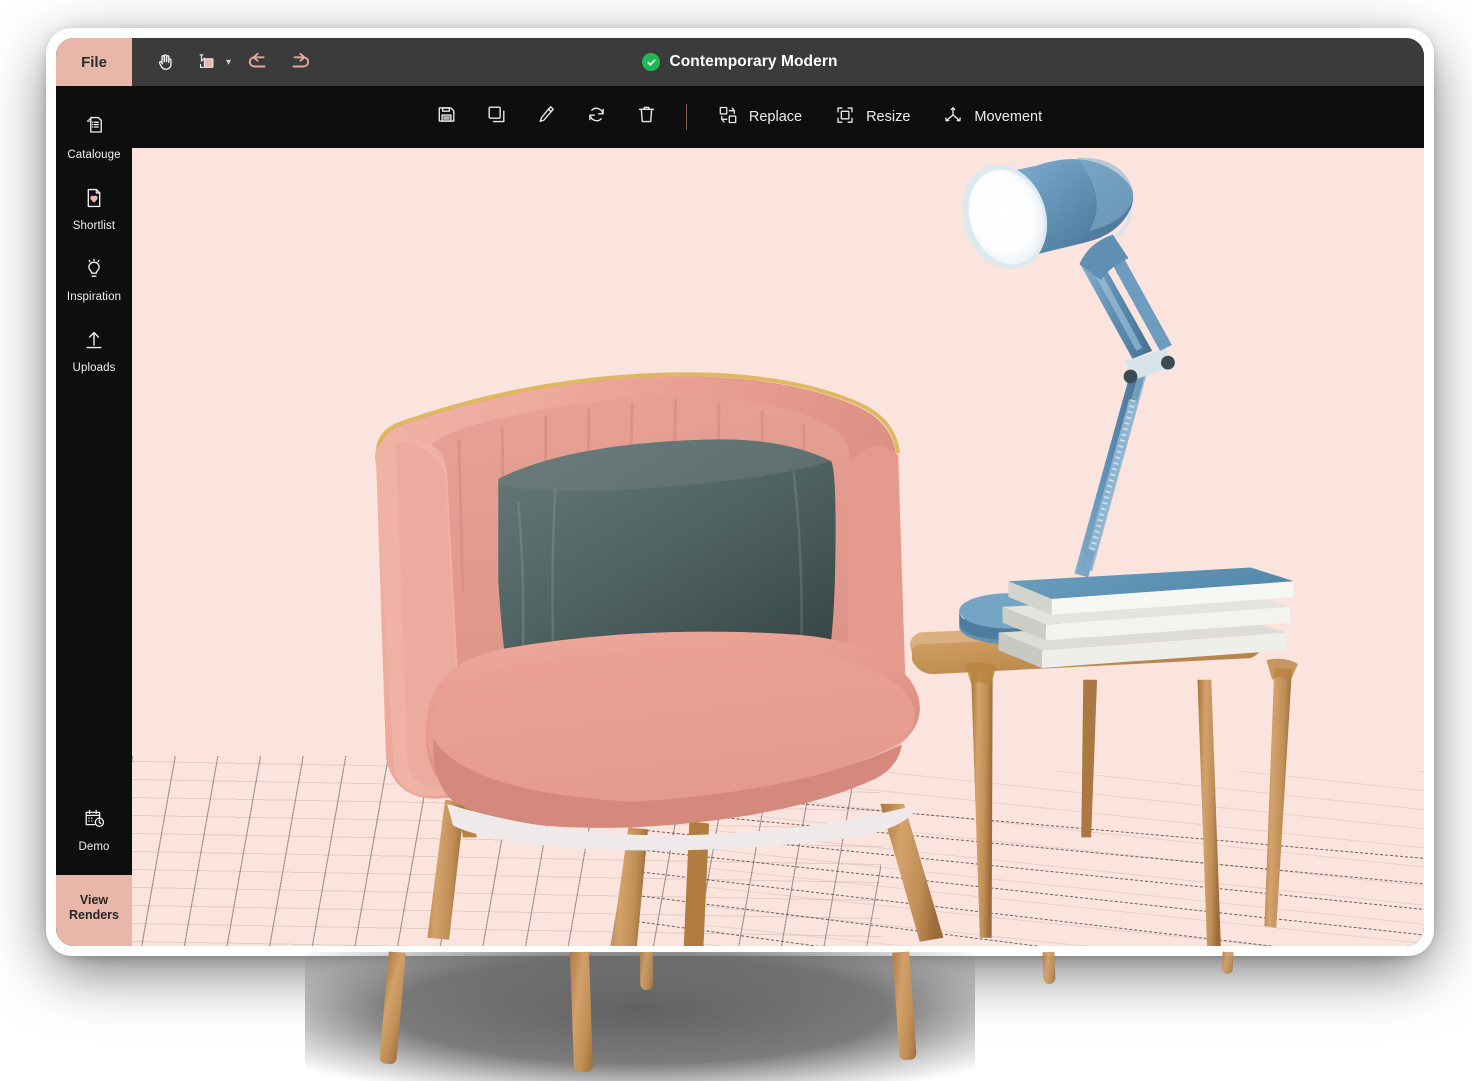  I want to click on rotate-refresh-icon, so click(596, 117).